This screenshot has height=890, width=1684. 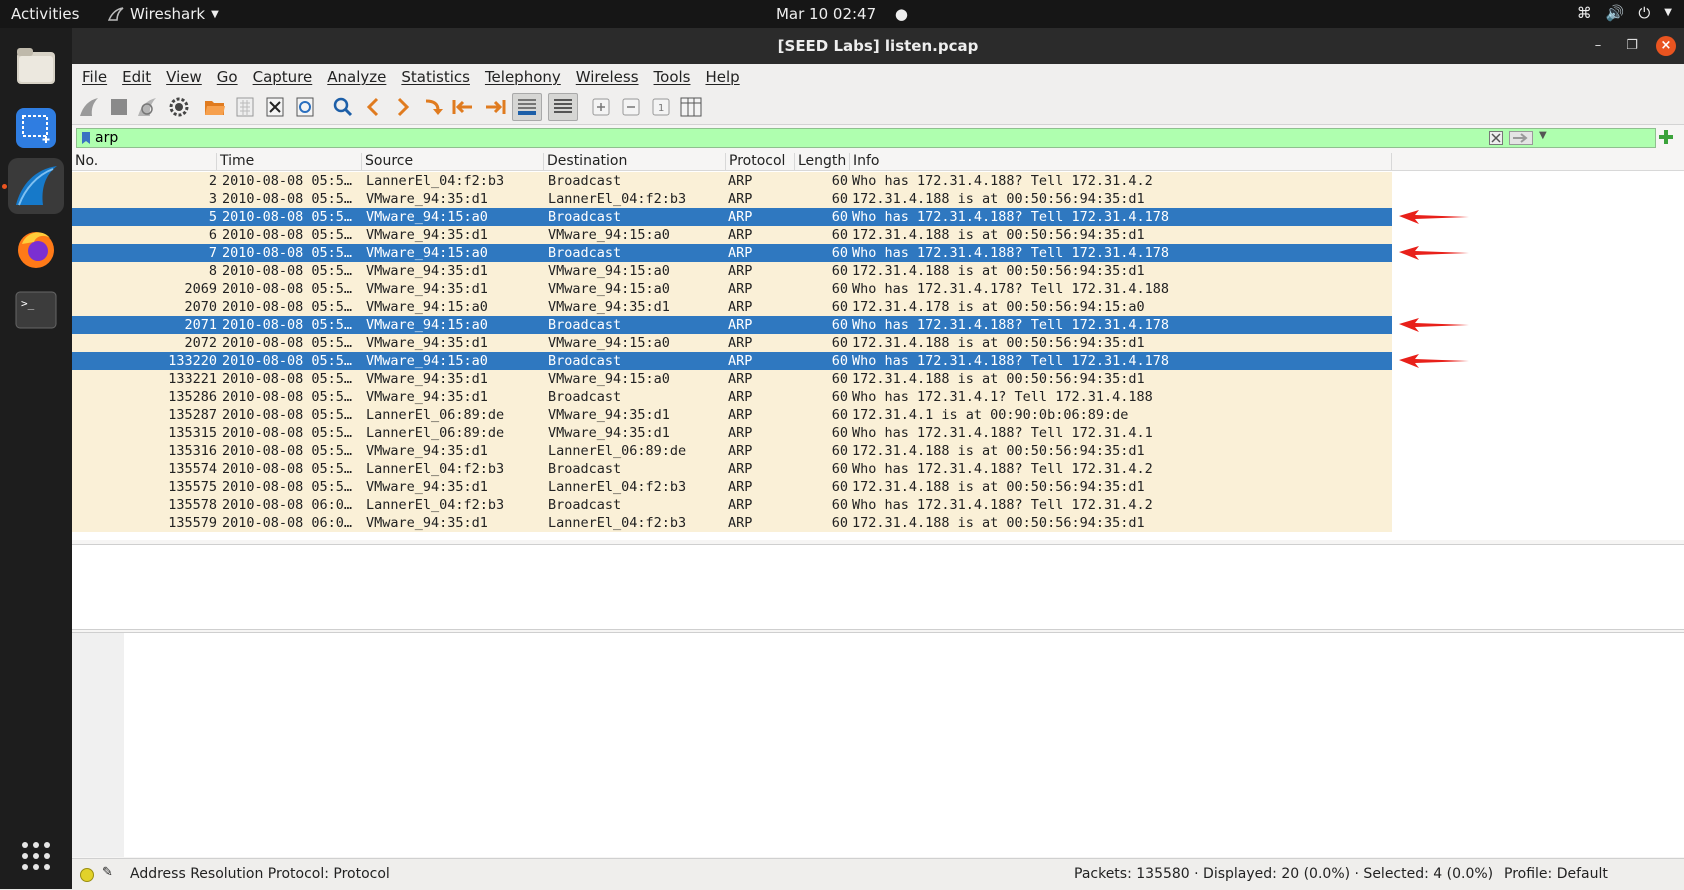 I want to click on open-file-button, so click(x=215, y=107).